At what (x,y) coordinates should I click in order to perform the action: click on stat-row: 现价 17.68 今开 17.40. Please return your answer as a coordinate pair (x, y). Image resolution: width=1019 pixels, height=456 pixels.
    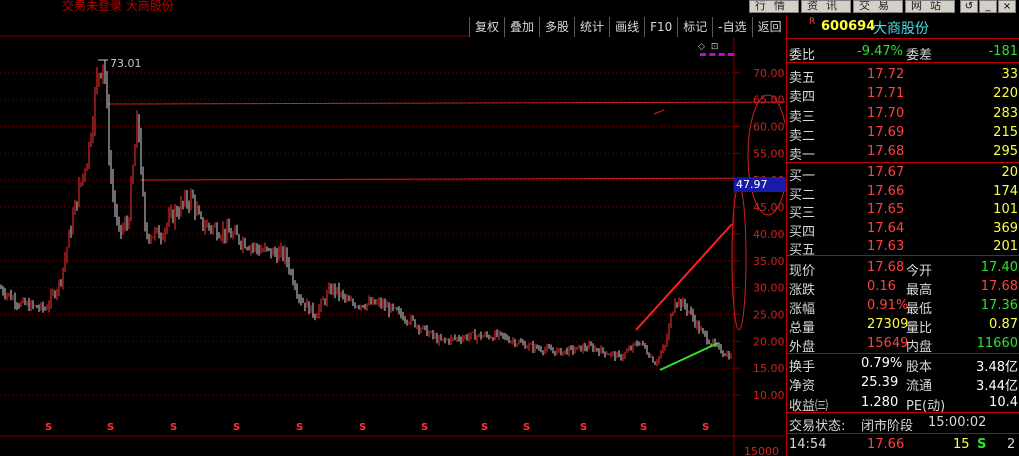
    Looking at the image, I should click on (903, 268).